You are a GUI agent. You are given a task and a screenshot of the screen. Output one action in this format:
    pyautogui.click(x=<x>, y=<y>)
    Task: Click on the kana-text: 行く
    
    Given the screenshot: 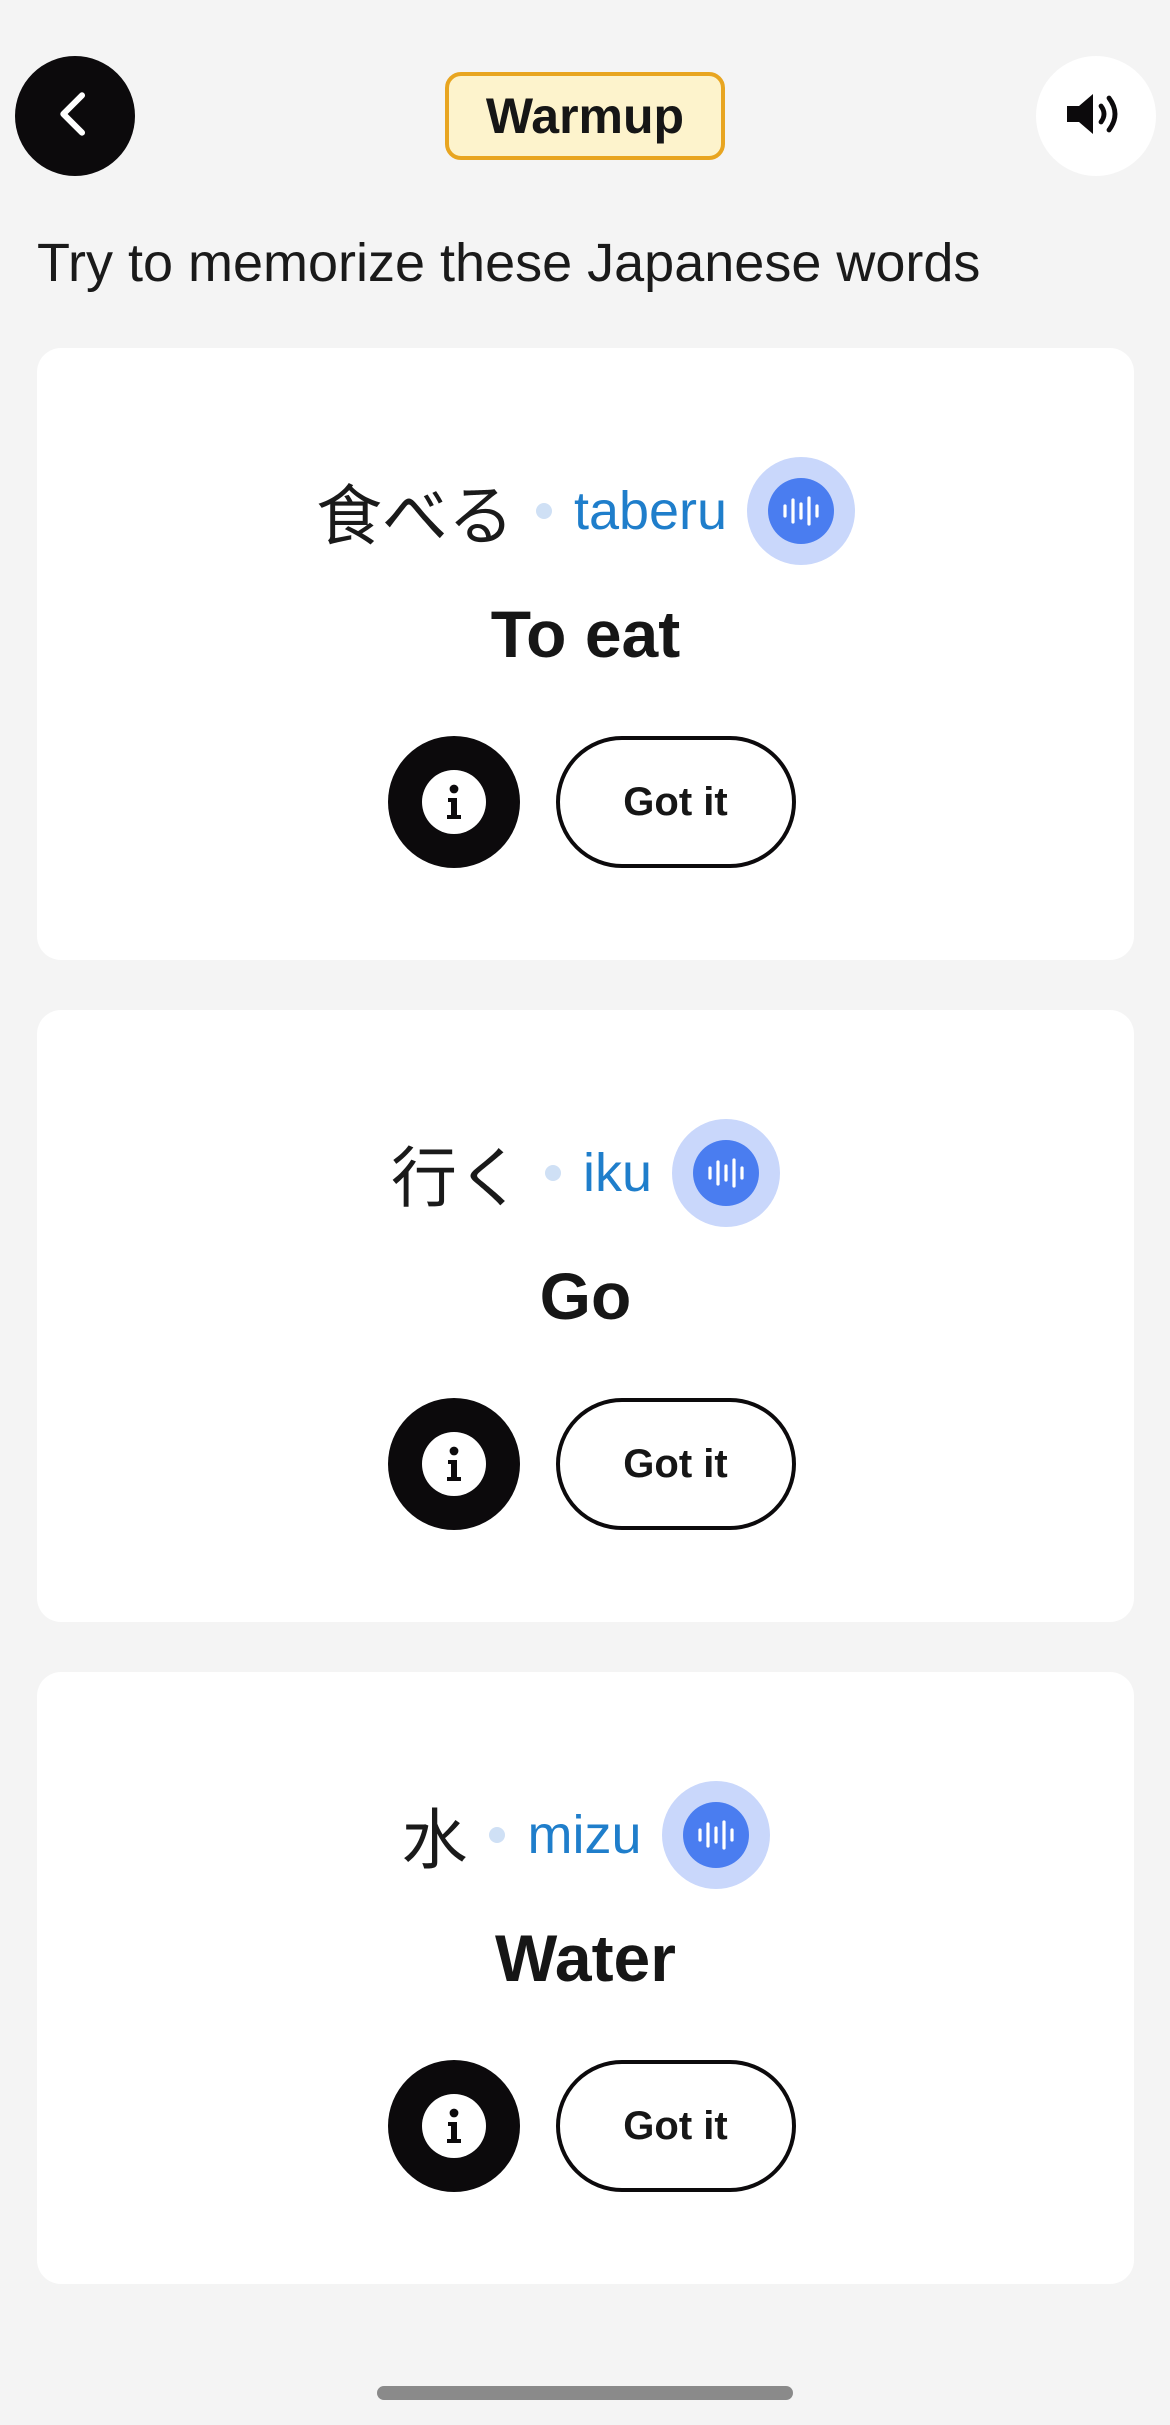 What is the action you would take?
    pyautogui.click(x=456, y=1178)
    